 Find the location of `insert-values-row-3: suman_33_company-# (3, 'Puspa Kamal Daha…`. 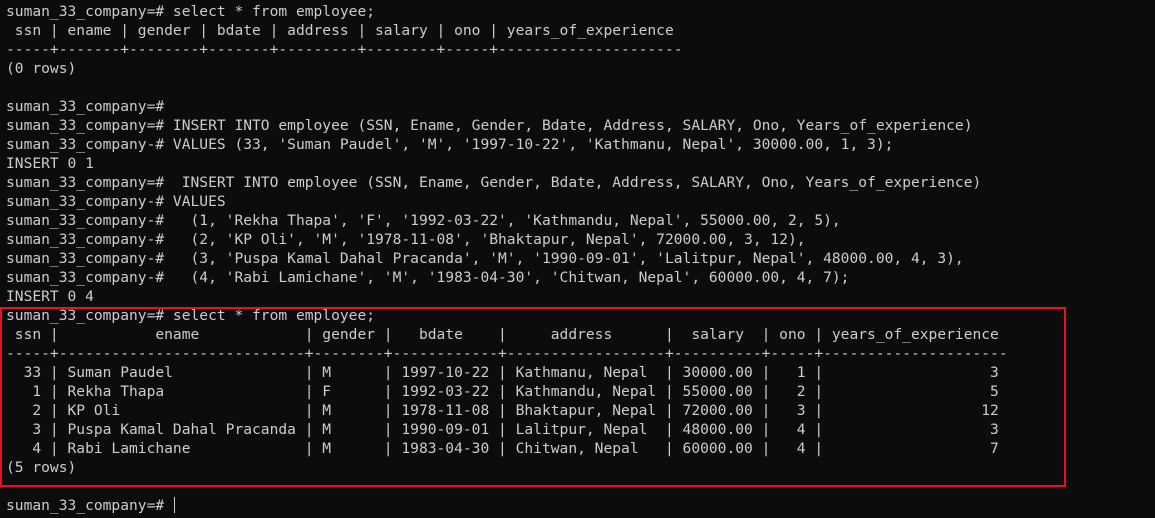

insert-values-row-3: suman_33_company-# (3, 'Puspa Kamal Daha… is located at coordinates (485, 258).